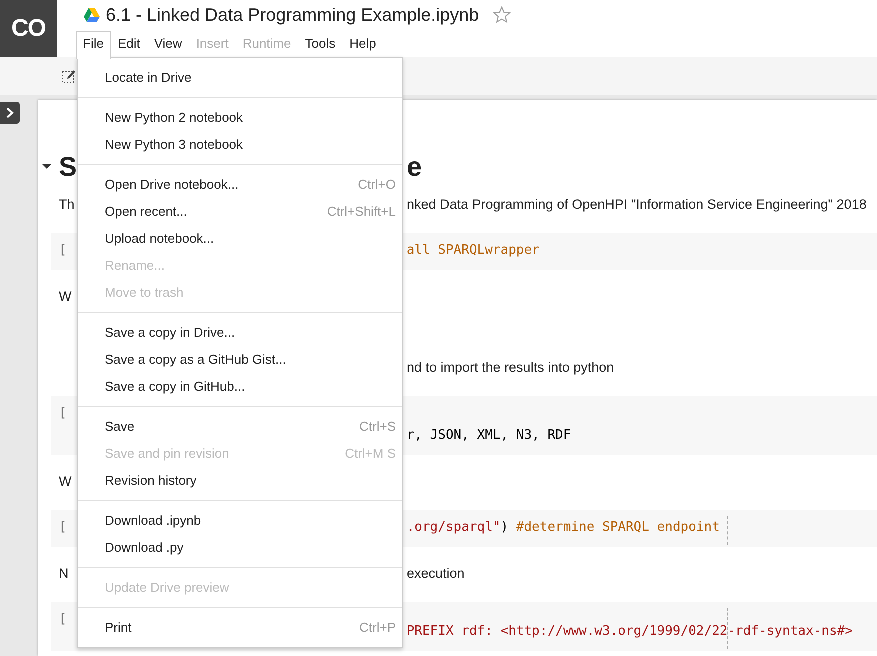 This screenshot has height=656, width=877. What do you see at coordinates (293, 15) in the screenshot?
I see `notebook-title: 6.1 - Linked Data Programming Example.ipynb` at bounding box center [293, 15].